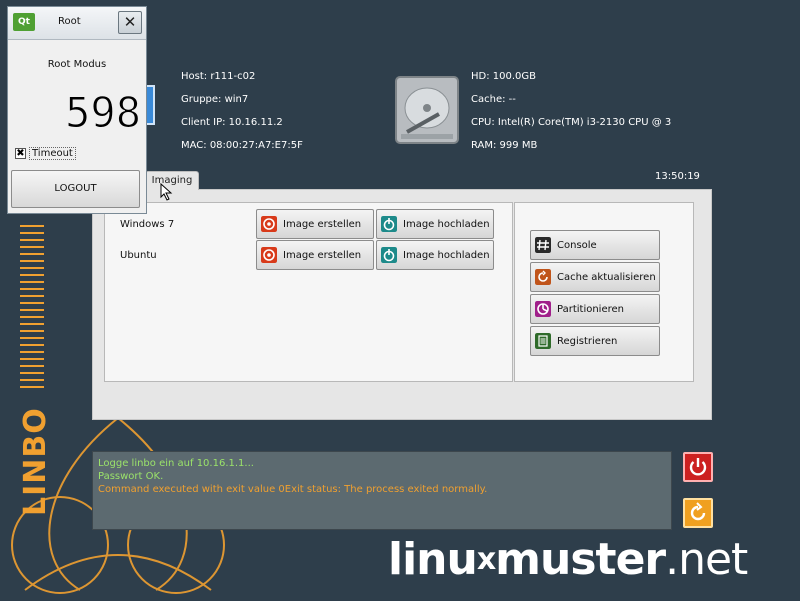 The height and width of the screenshot is (601, 800). I want to click on power-icon, so click(698, 467).